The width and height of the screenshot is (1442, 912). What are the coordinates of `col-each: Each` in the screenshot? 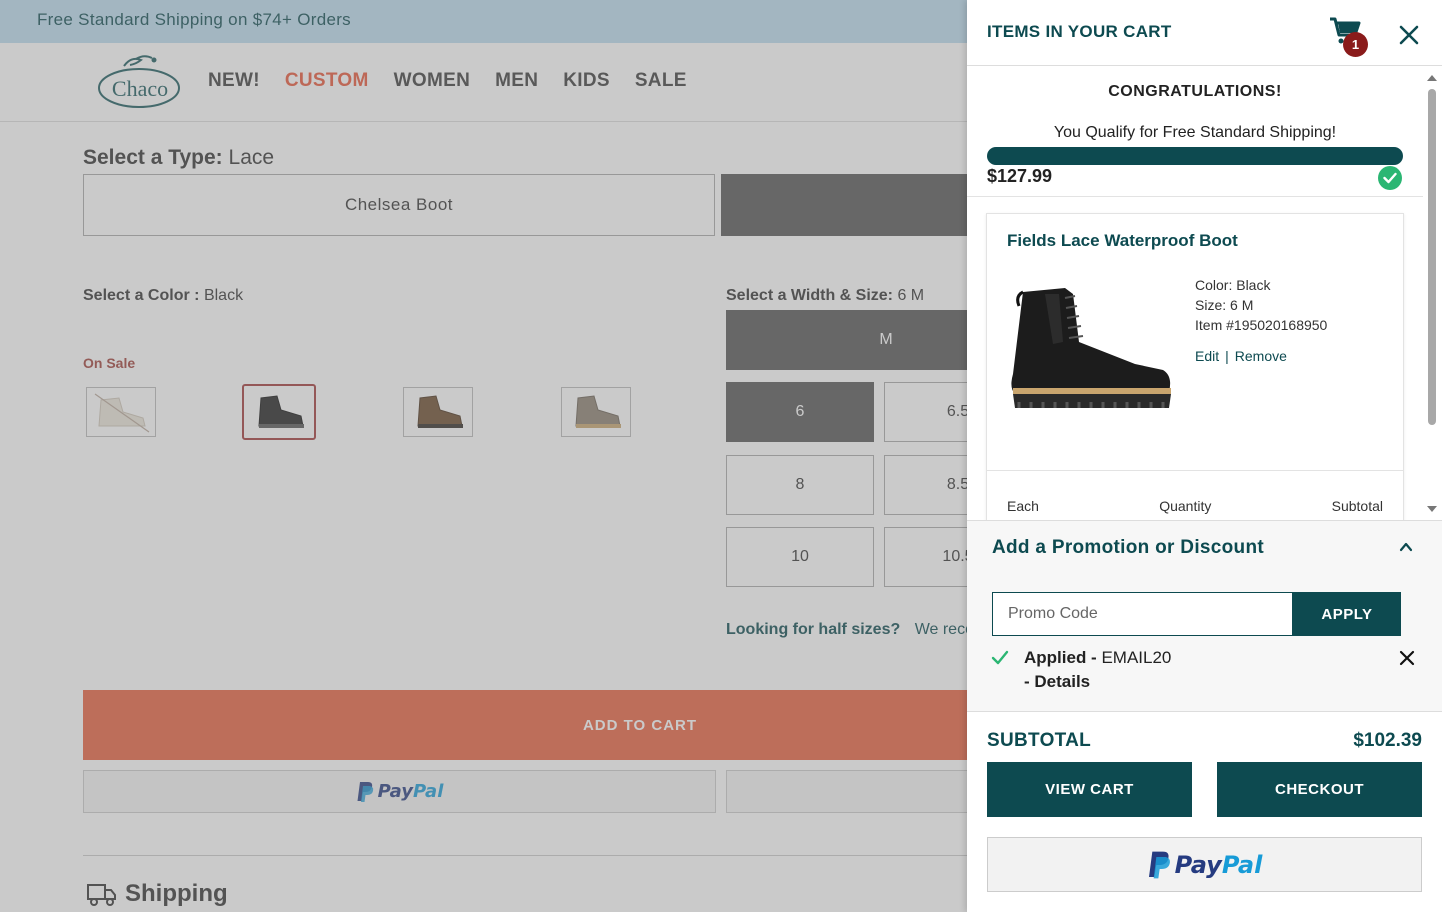 It's located at (1023, 506).